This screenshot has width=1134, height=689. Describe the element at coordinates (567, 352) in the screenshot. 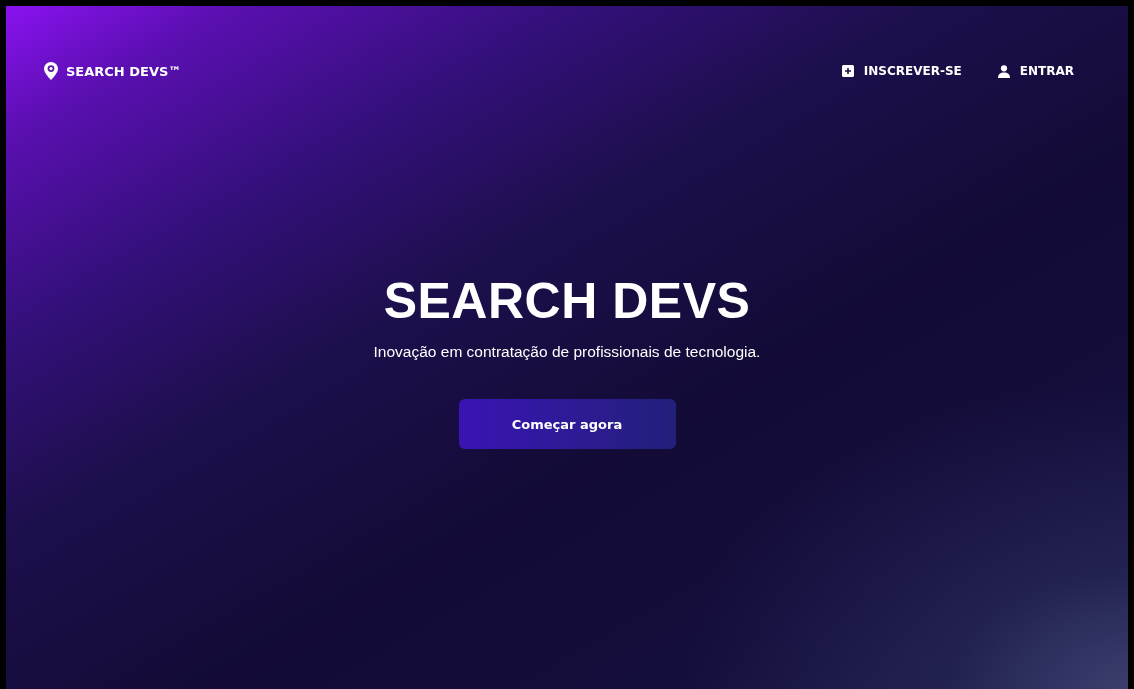

I see `hero-subtitle: Inovação em contratação de profissionais de tecnologia.` at that location.